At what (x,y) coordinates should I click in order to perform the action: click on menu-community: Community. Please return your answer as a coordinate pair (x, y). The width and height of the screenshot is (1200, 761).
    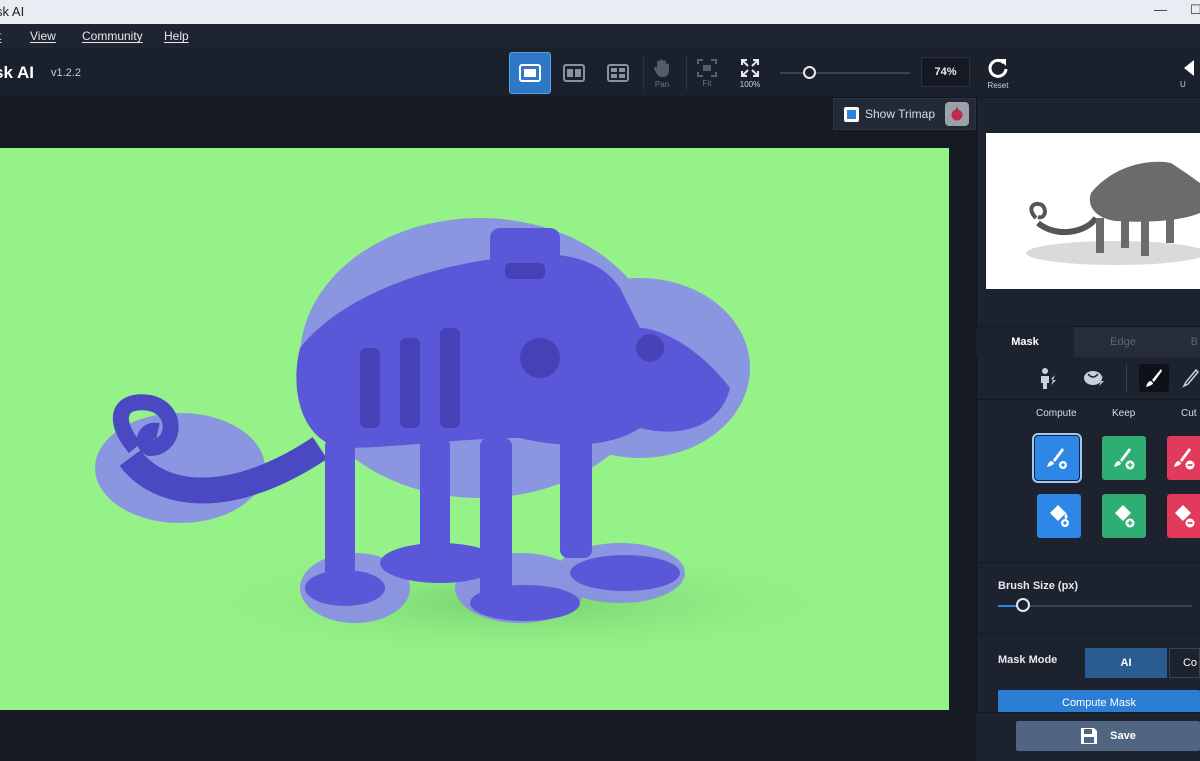
    Looking at the image, I should click on (112, 36).